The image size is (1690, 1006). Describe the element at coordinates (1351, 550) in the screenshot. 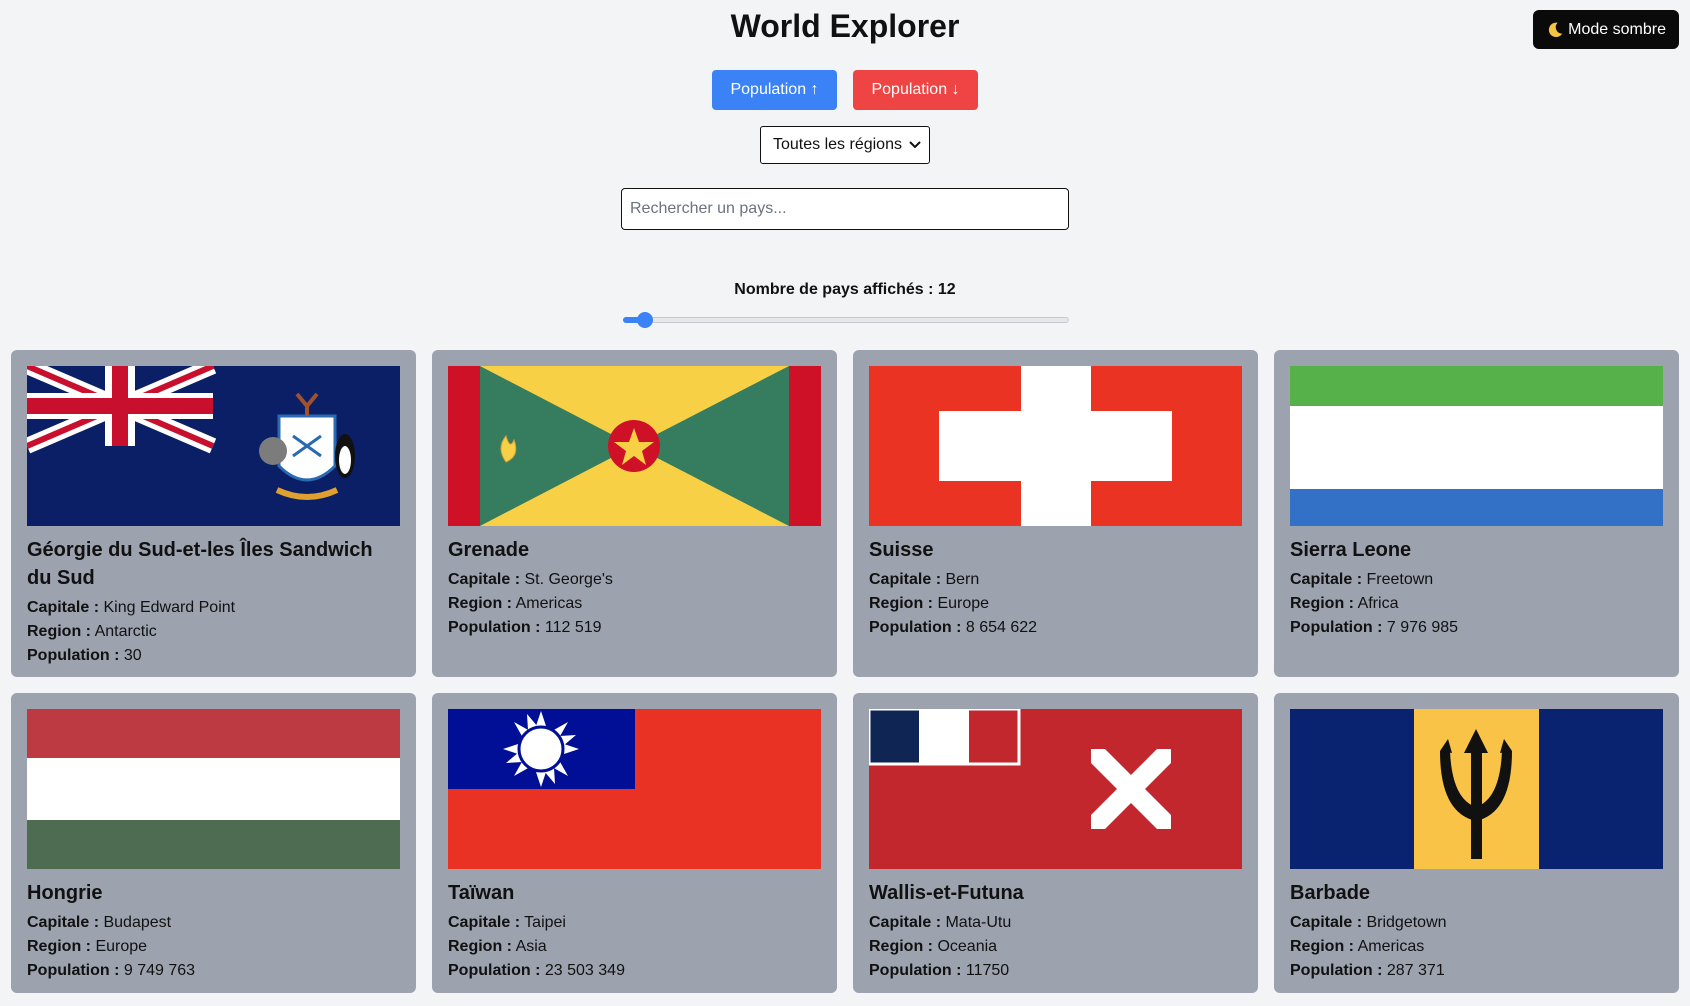

I see `country-name: Sierra Leone` at that location.